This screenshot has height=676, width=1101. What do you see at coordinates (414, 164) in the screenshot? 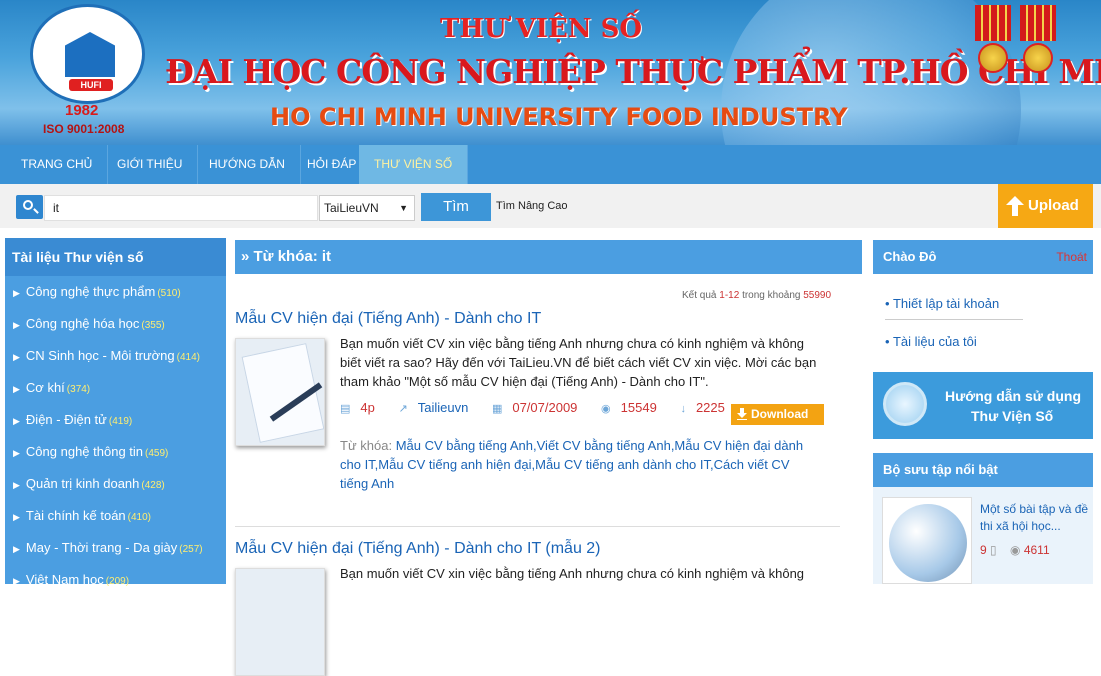
I see `nav-digital-library: THƯ VIỆN SỐ` at bounding box center [414, 164].